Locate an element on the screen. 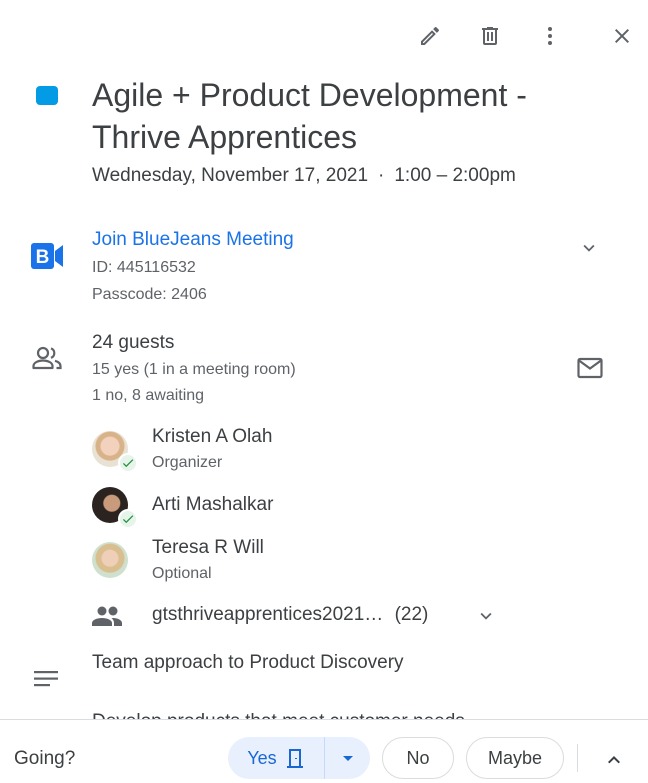  email-guests-button is located at coordinates (590, 368).